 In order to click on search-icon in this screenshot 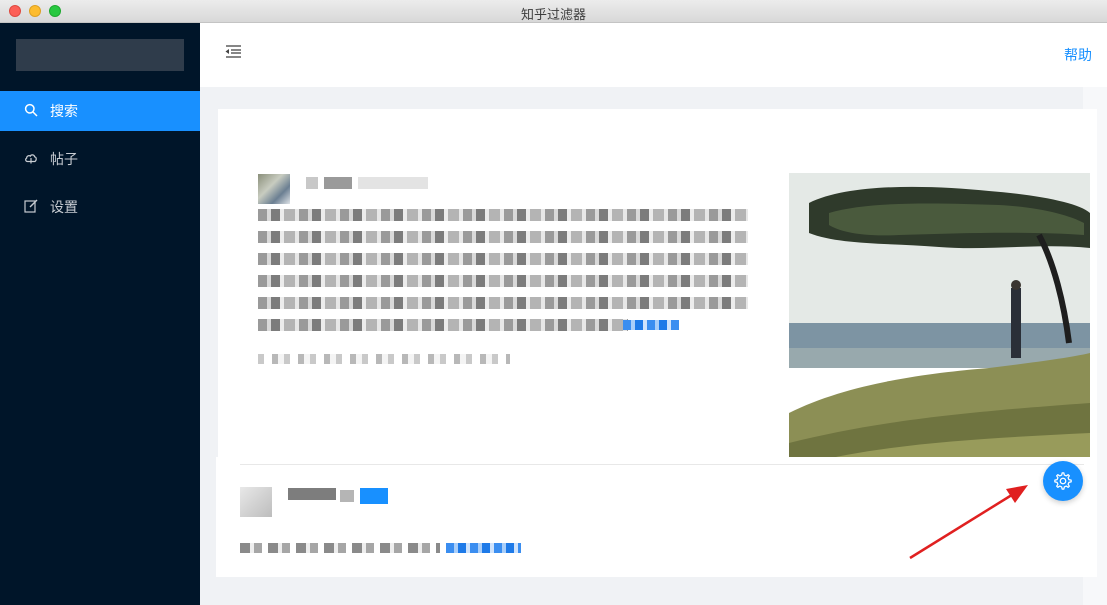, I will do `click(32, 111)`.